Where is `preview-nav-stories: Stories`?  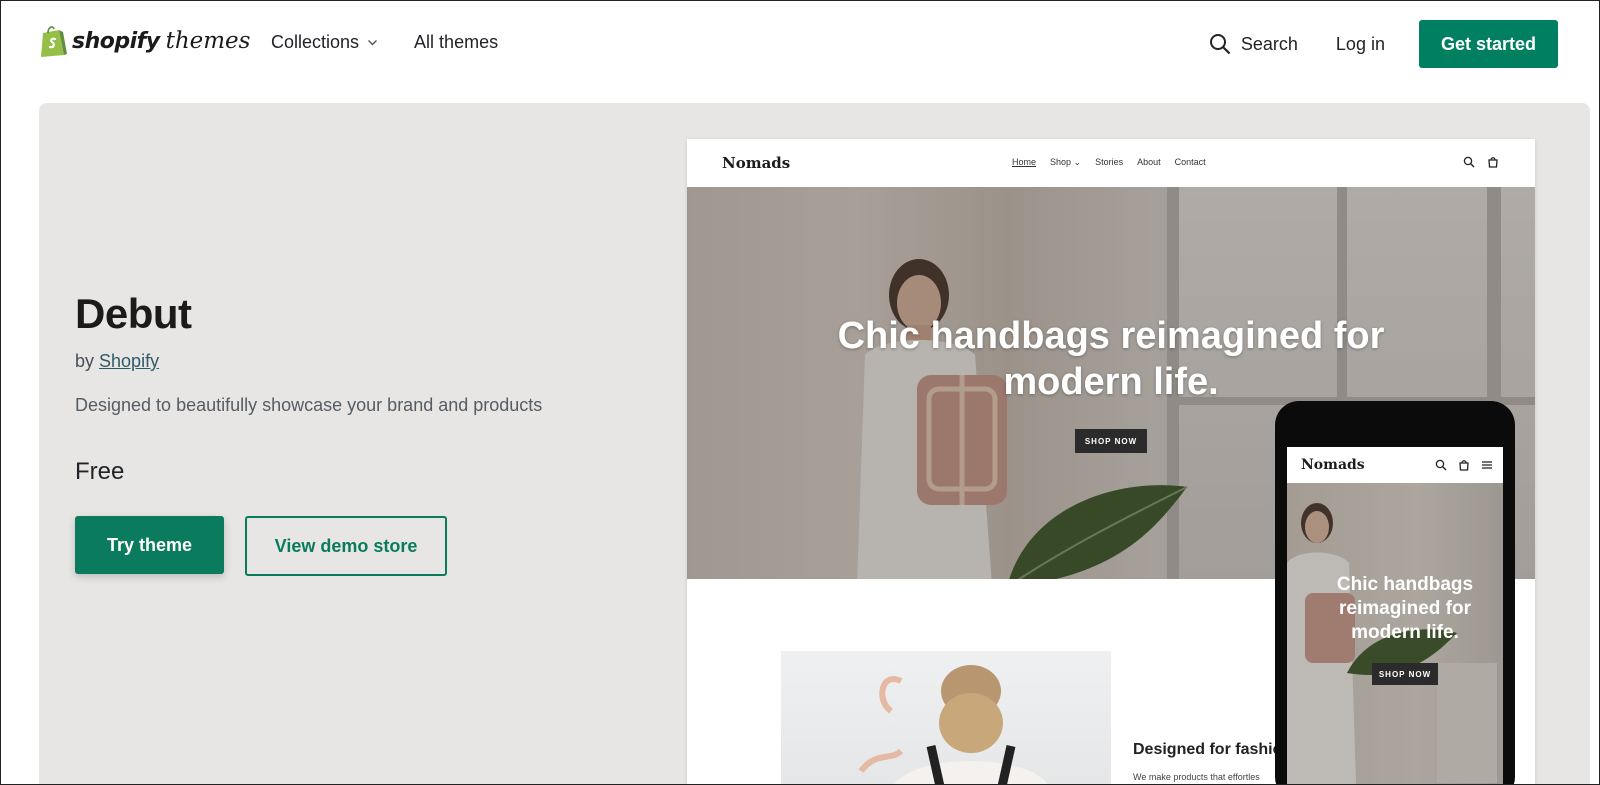 preview-nav-stories: Stories is located at coordinates (1109, 162).